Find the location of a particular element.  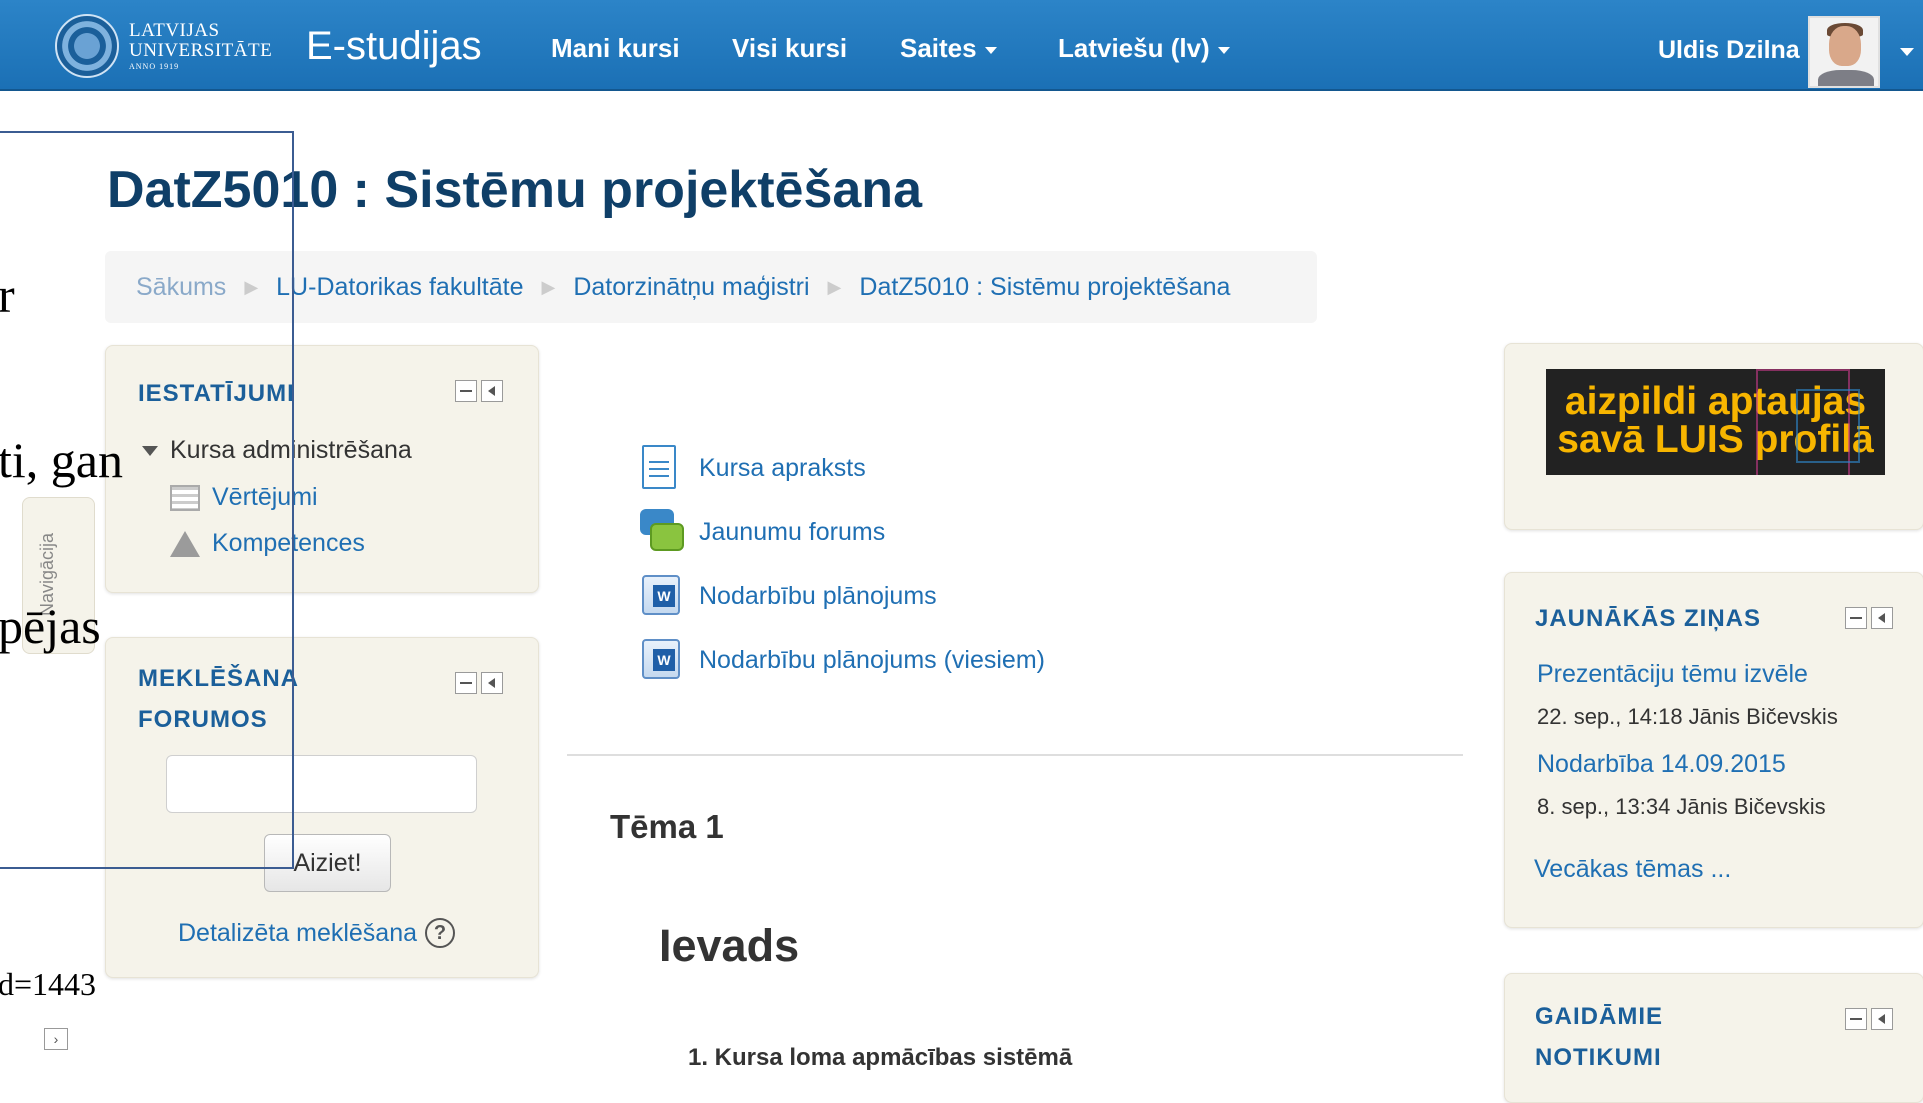

avatar-body is located at coordinates (1846, 78).